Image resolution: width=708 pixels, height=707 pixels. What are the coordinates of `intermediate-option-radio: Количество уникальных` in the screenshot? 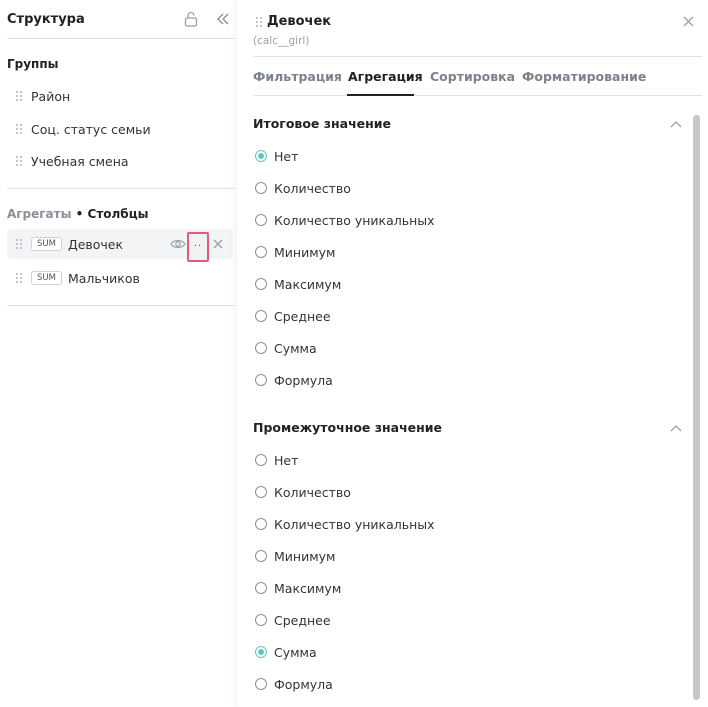 It's located at (345, 524).